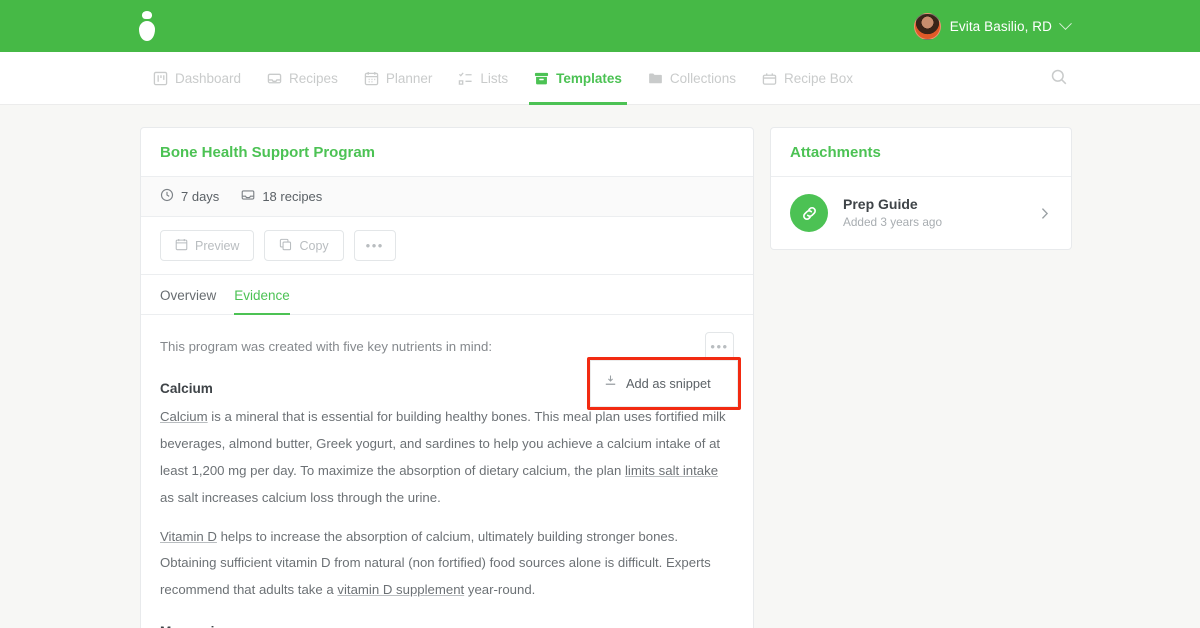 The width and height of the screenshot is (1200, 628). What do you see at coordinates (188, 295) in the screenshot?
I see `tab-label: Overview` at bounding box center [188, 295].